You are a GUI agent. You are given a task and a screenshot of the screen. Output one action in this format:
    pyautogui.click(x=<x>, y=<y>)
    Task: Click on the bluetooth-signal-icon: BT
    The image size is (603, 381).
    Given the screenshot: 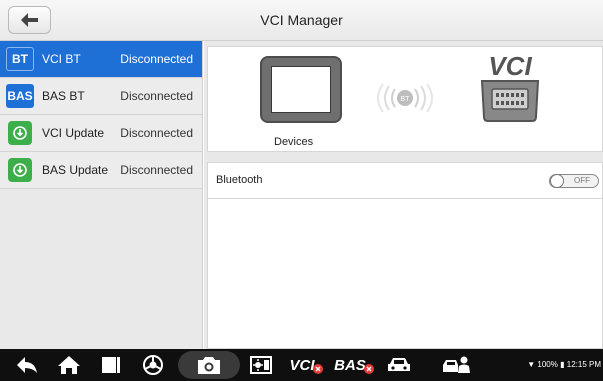 What is the action you would take?
    pyautogui.click(x=405, y=98)
    